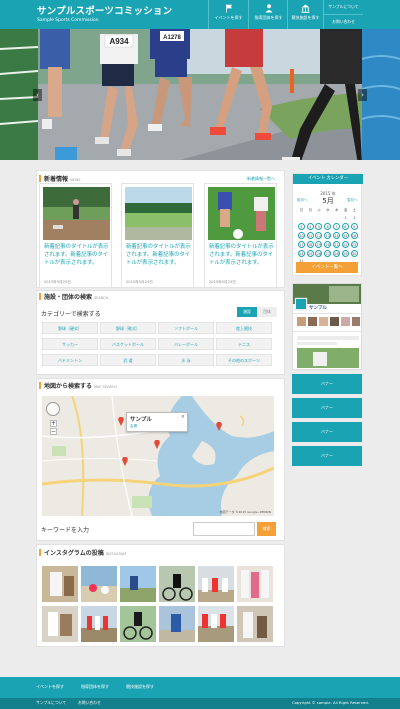 This screenshot has width=400, height=709. What do you see at coordinates (68, 20) in the screenshot?
I see `site-subtitle: Sample Sports Commission` at bounding box center [68, 20].